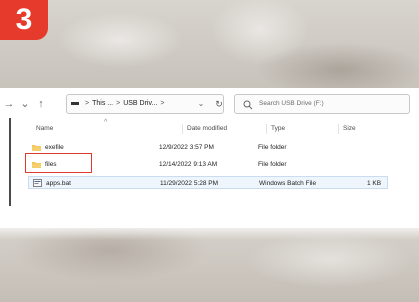 Image resolution: width=419 pixels, height=302 pixels. Describe the element at coordinates (106, 122) in the screenshot. I see `sort-caret-icon: ^` at that location.